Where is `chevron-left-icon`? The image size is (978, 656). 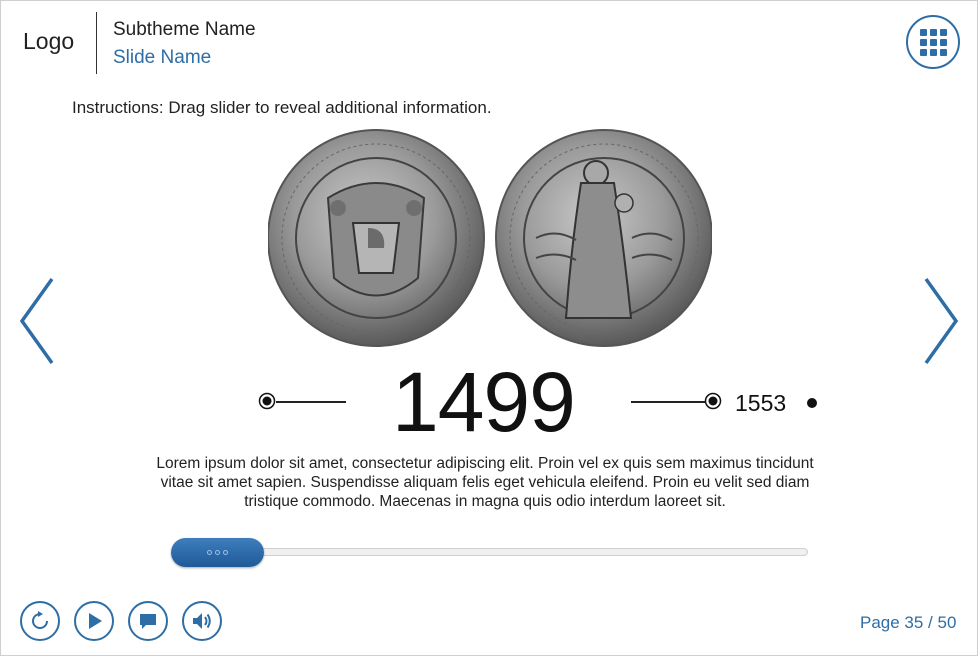 chevron-left-icon is located at coordinates (36, 321).